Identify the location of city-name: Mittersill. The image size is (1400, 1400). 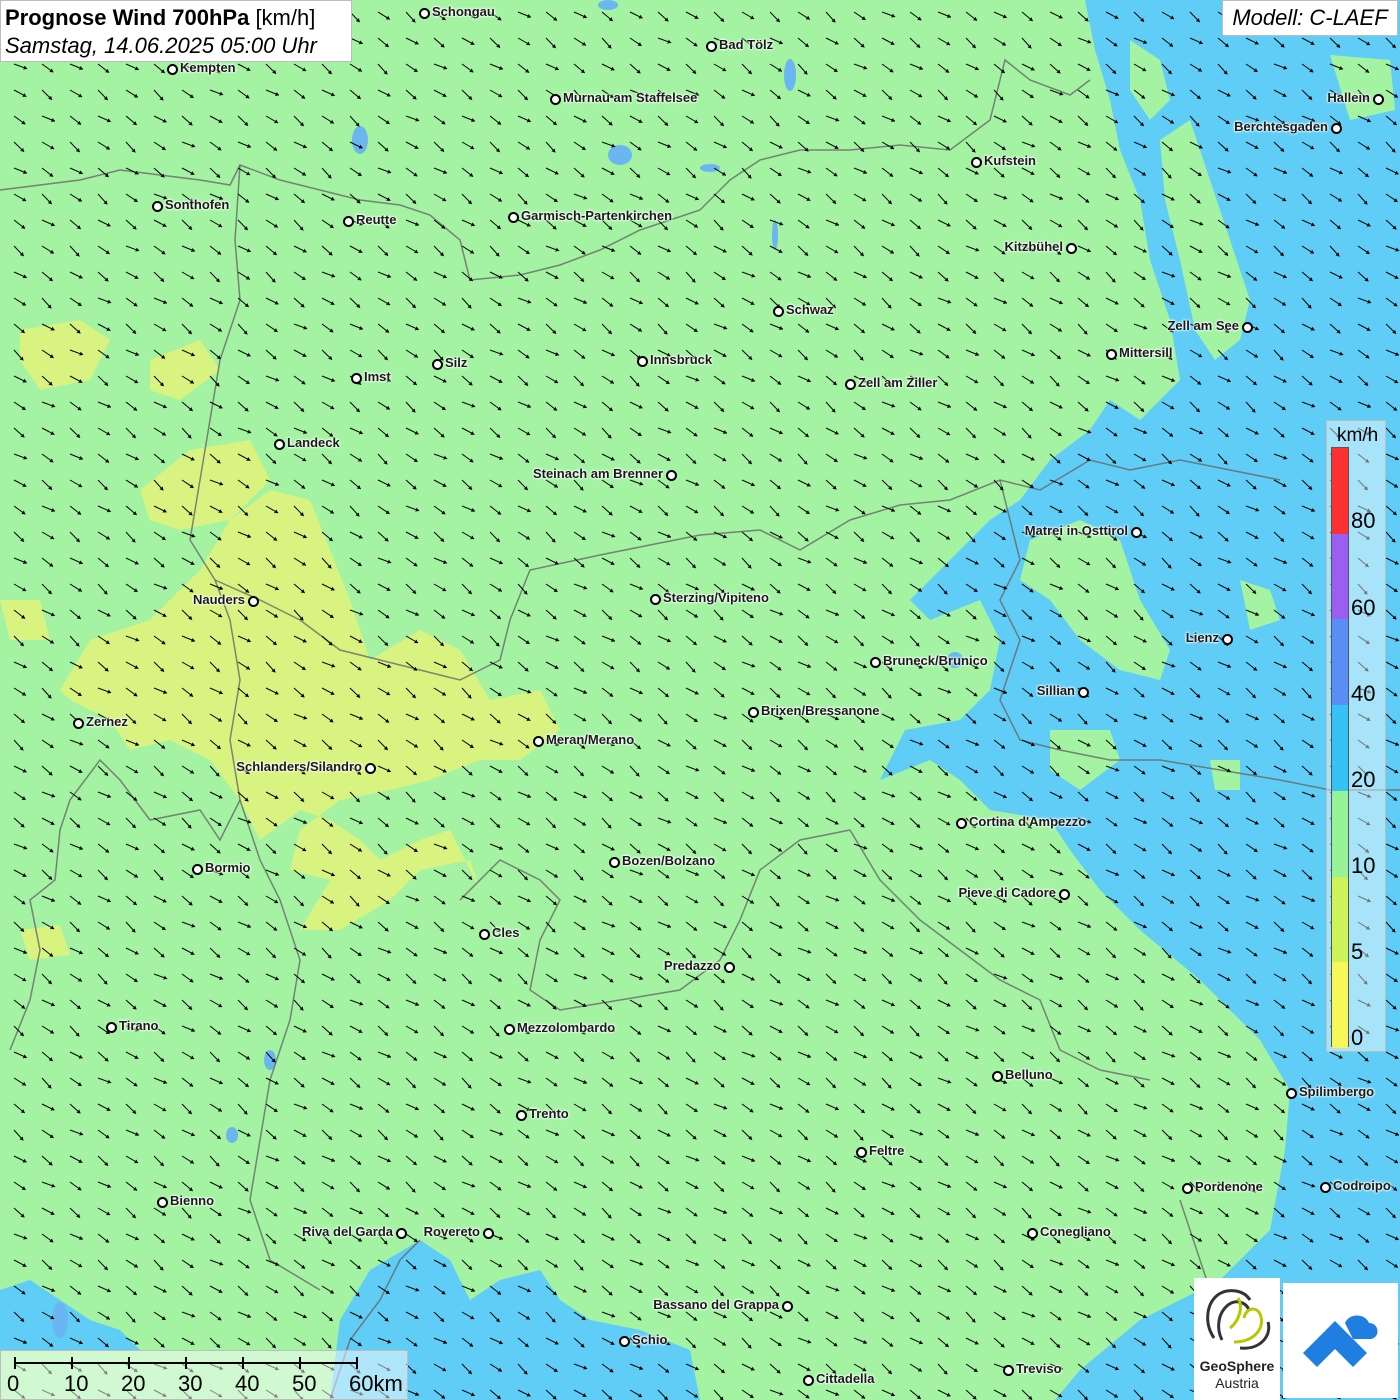
(1146, 352).